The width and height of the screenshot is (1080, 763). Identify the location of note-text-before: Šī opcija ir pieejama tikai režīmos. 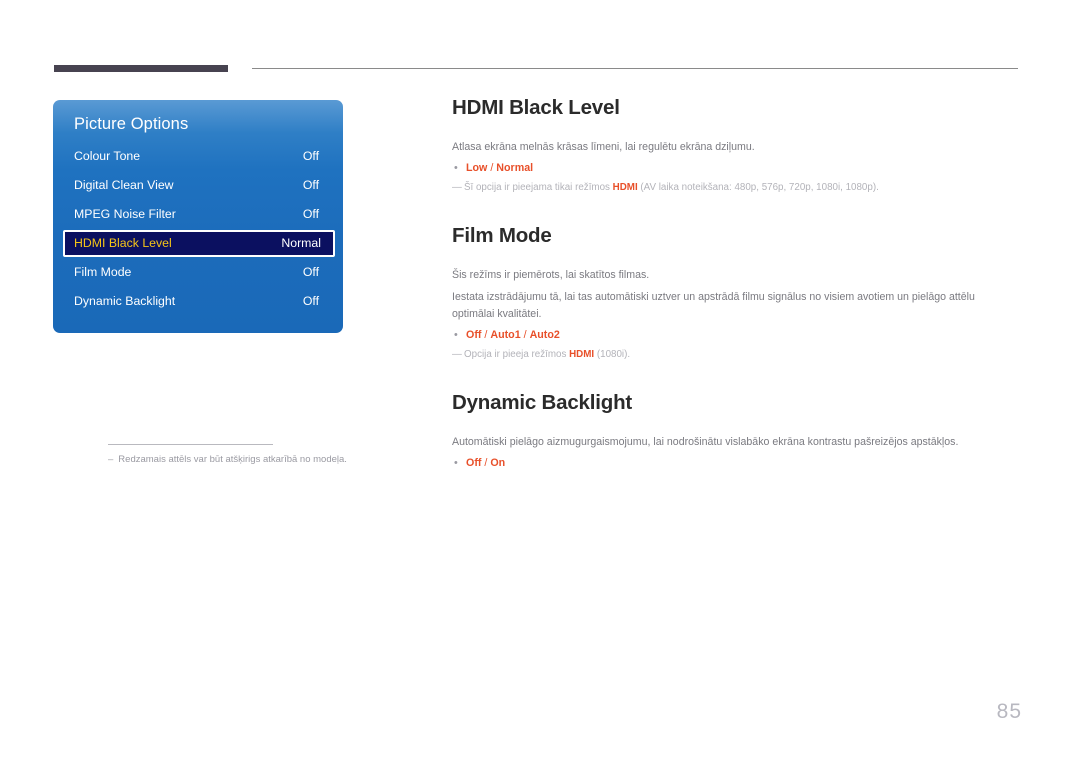
(538, 187).